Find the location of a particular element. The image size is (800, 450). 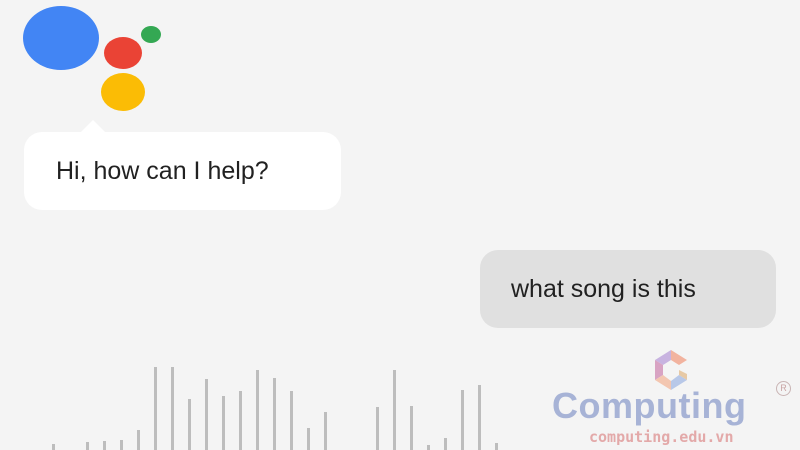

watermark-brand: Computing is located at coordinates (649, 405).